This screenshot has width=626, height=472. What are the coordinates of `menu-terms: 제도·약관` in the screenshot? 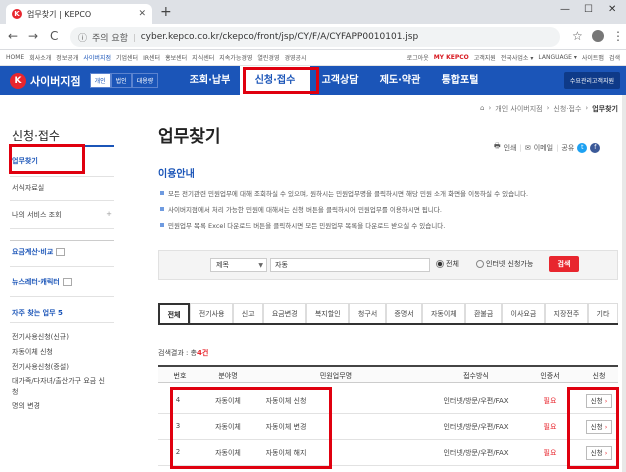 It's located at (400, 80).